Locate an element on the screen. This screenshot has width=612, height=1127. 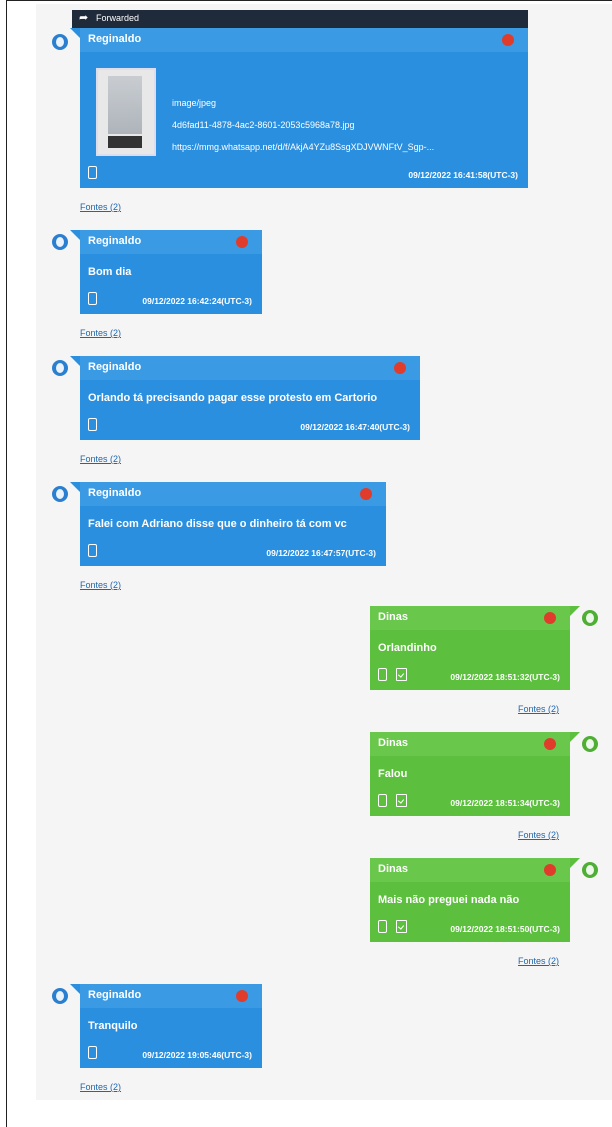
message-text: Orlandinho is located at coordinates (407, 648).